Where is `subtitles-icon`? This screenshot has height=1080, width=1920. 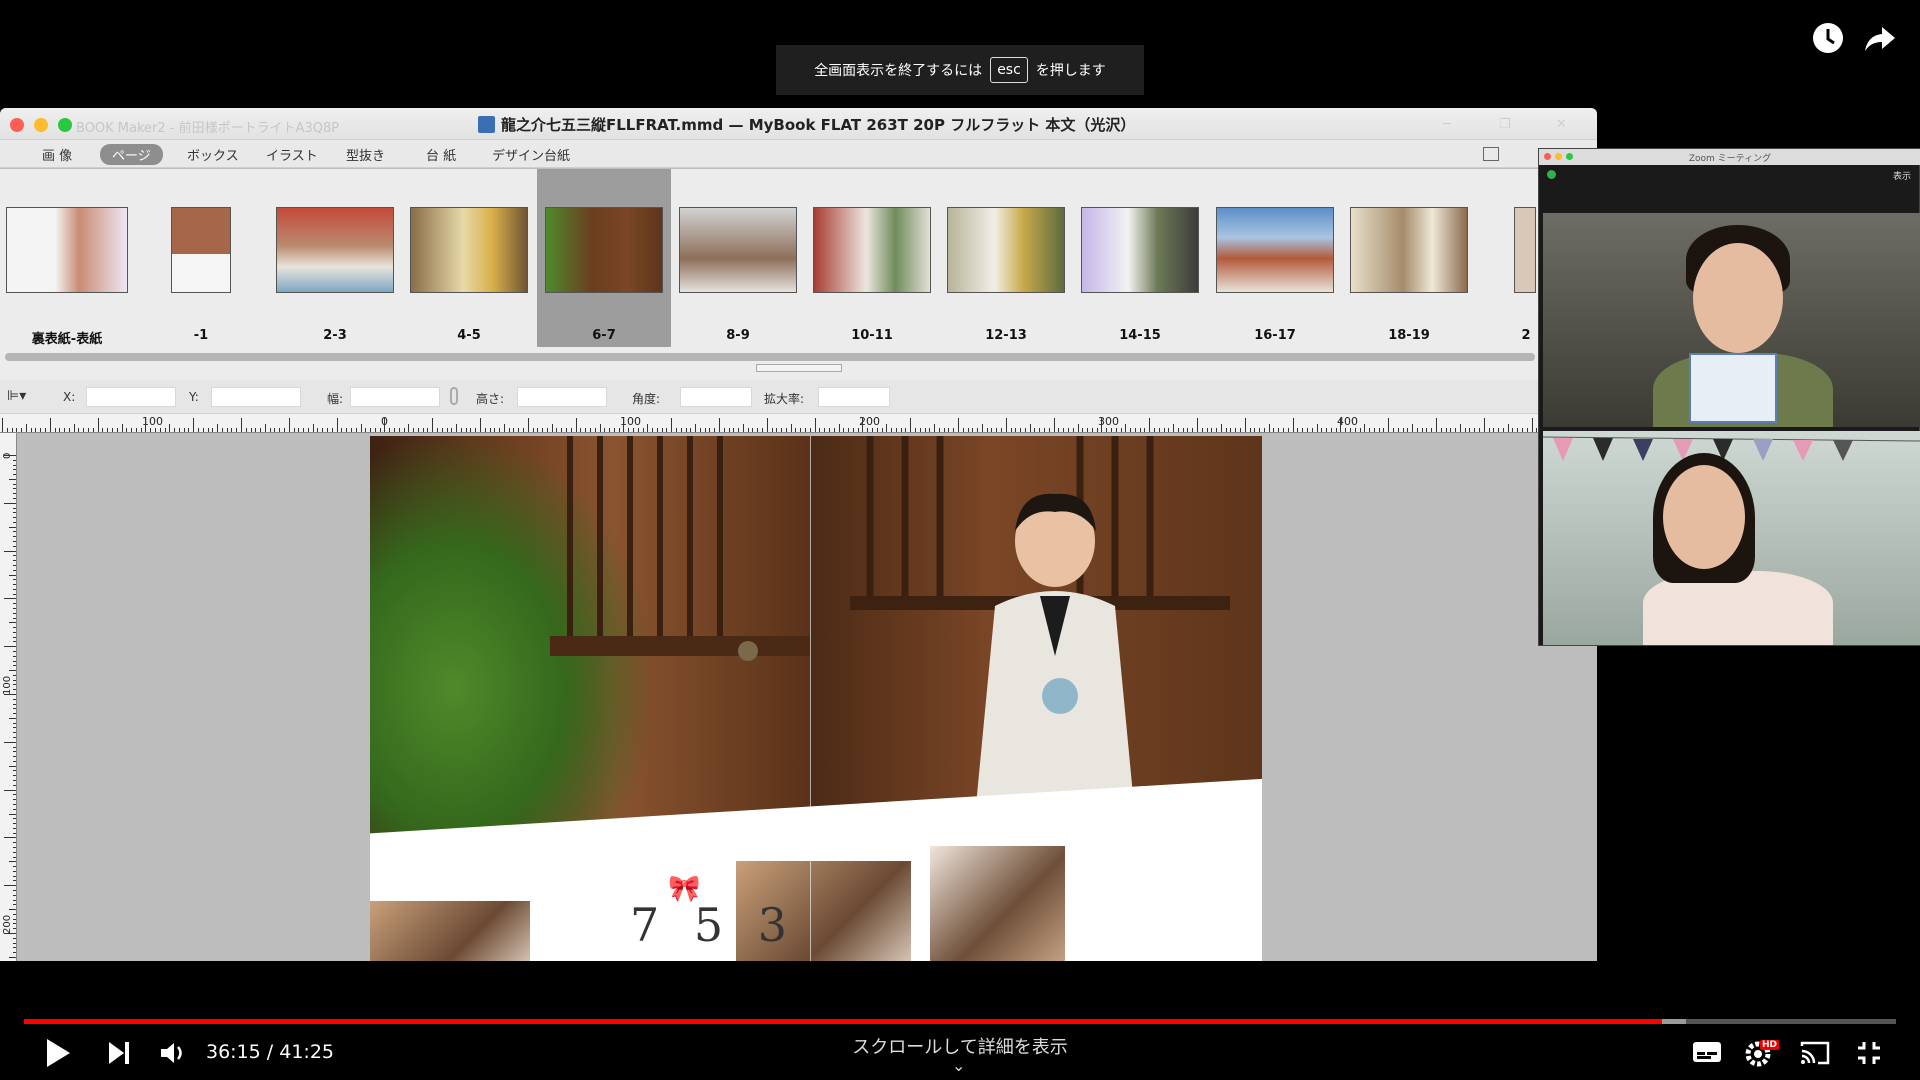
subtitles-icon is located at coordinates (1707, 1054).